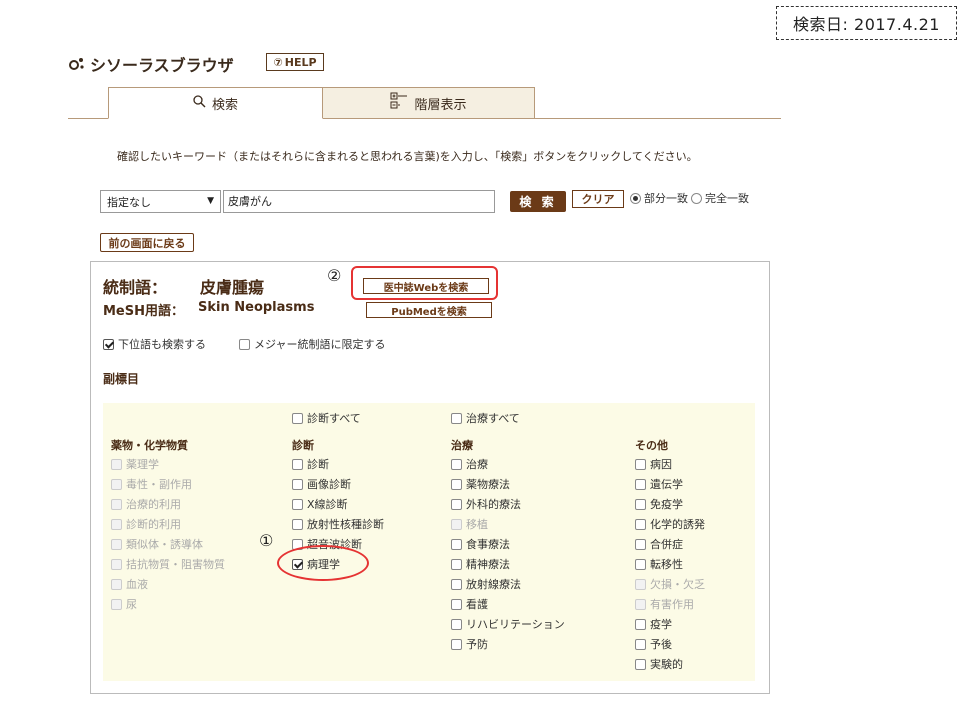 The height and width of the screenshot is (720, 960). I want to click on controlled-term-value: 皮膚腫瘍, so click(232, 287).